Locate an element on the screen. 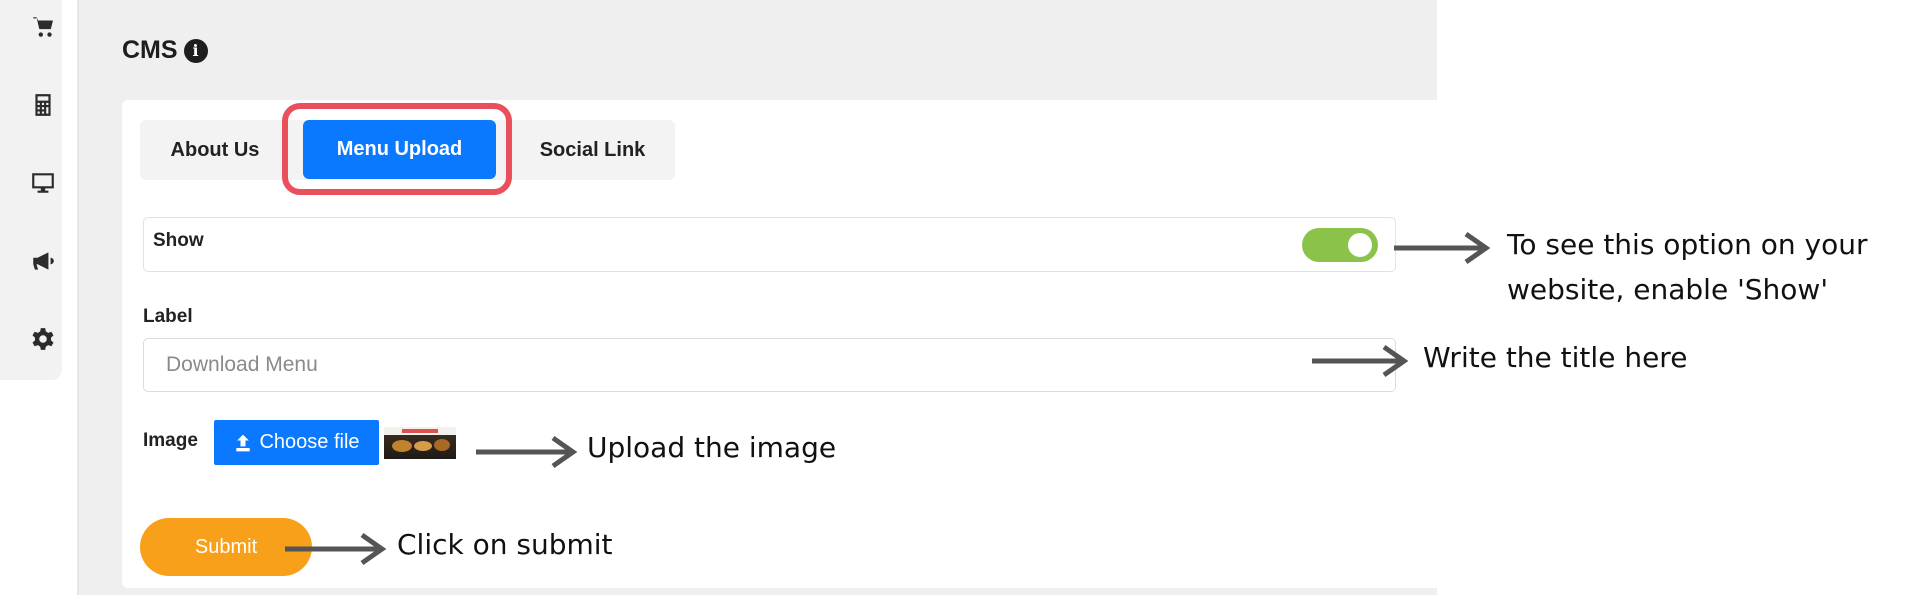 The image size is (1920, 595). page-title: CMS i is located at coordinates (165, 50).